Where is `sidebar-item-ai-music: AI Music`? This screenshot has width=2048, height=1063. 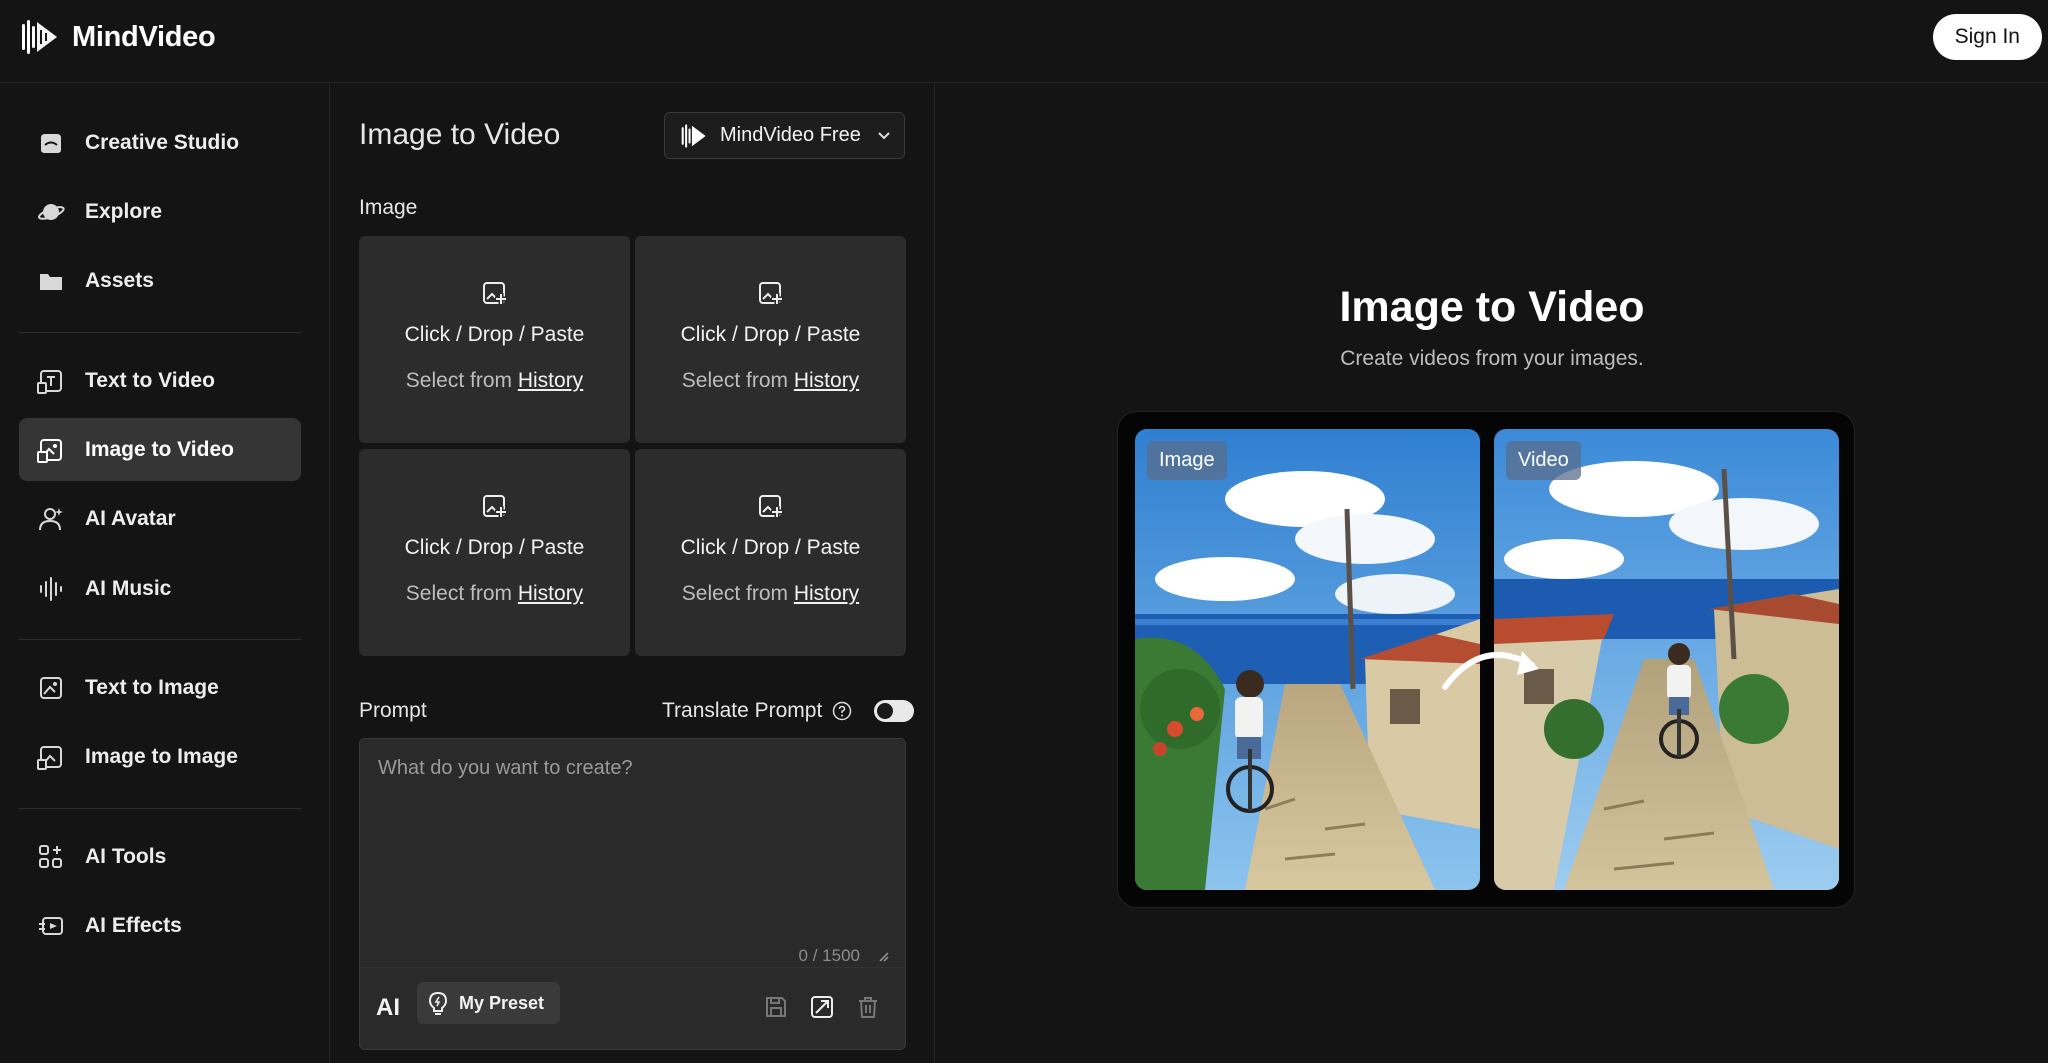 sidebar-item-ai-music: AI Music is located at coordinates (160, 588).